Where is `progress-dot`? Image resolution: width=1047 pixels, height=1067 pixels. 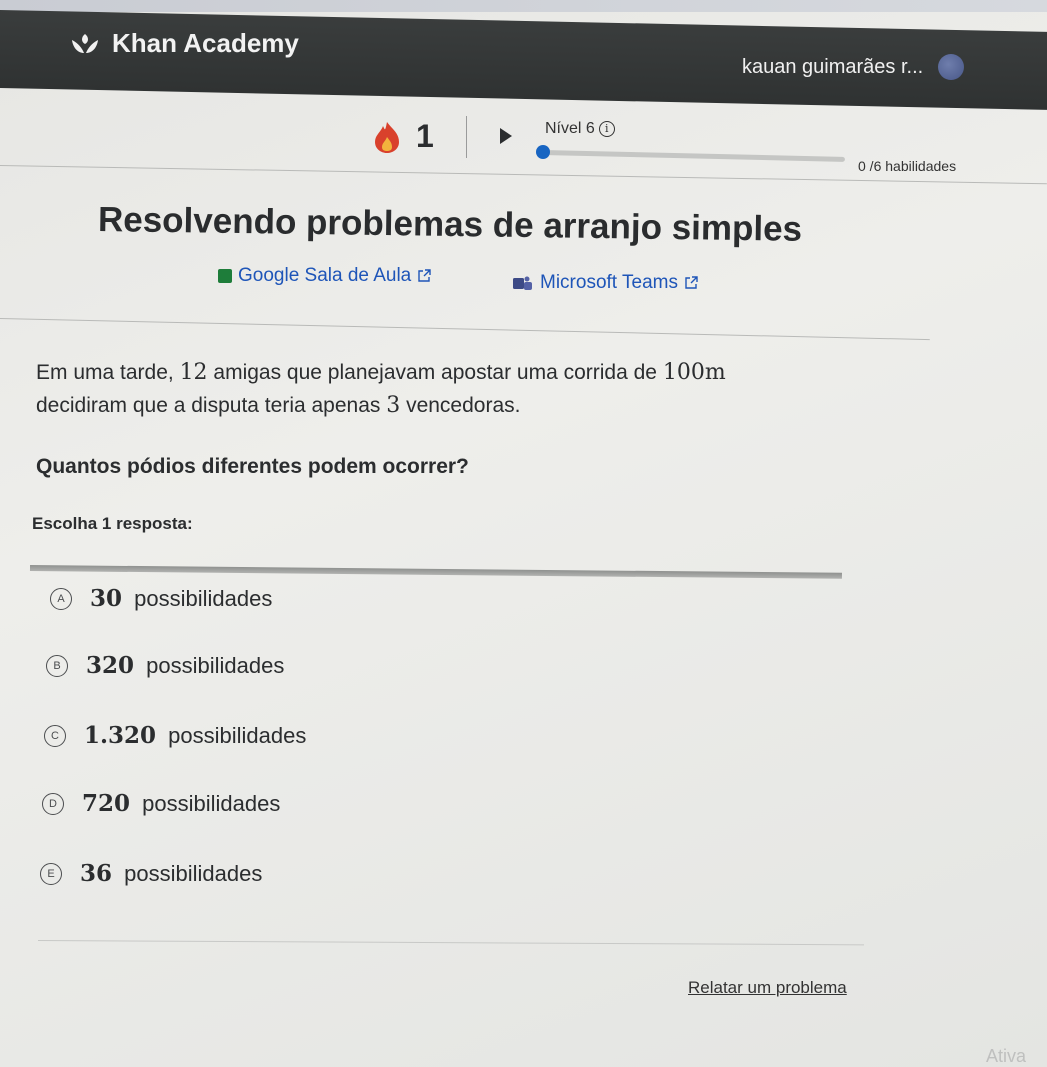 progress-dot is located at coordinates (543, 152).